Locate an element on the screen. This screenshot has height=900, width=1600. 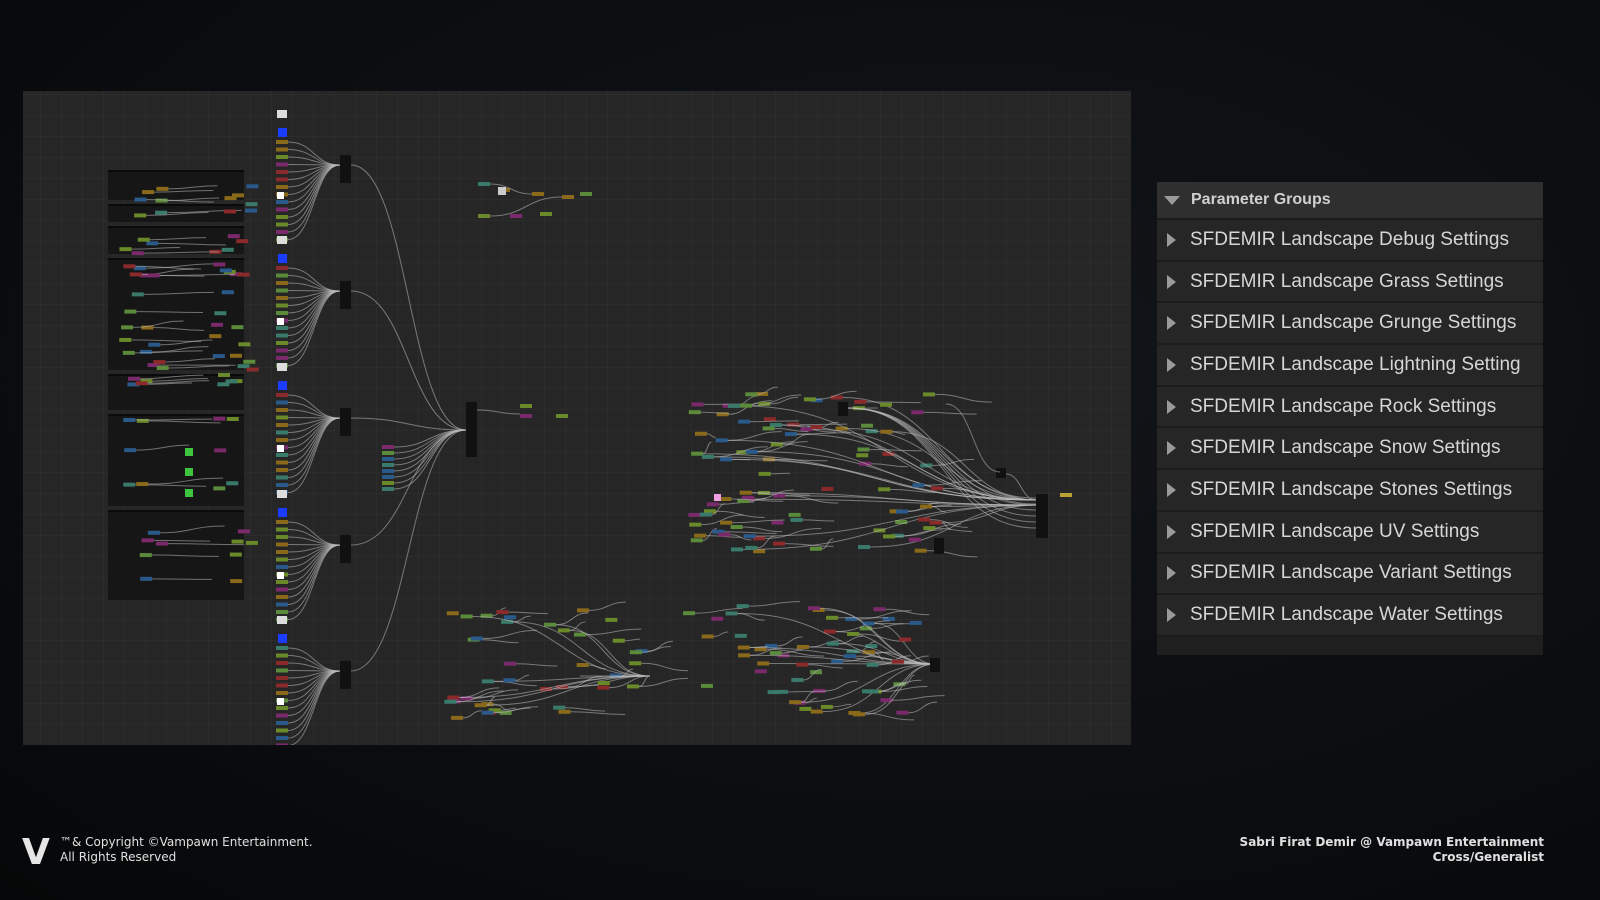
parameter-group-item: SFDEMIR Landscape Grass Settings is located at coordinates (1350, 282).